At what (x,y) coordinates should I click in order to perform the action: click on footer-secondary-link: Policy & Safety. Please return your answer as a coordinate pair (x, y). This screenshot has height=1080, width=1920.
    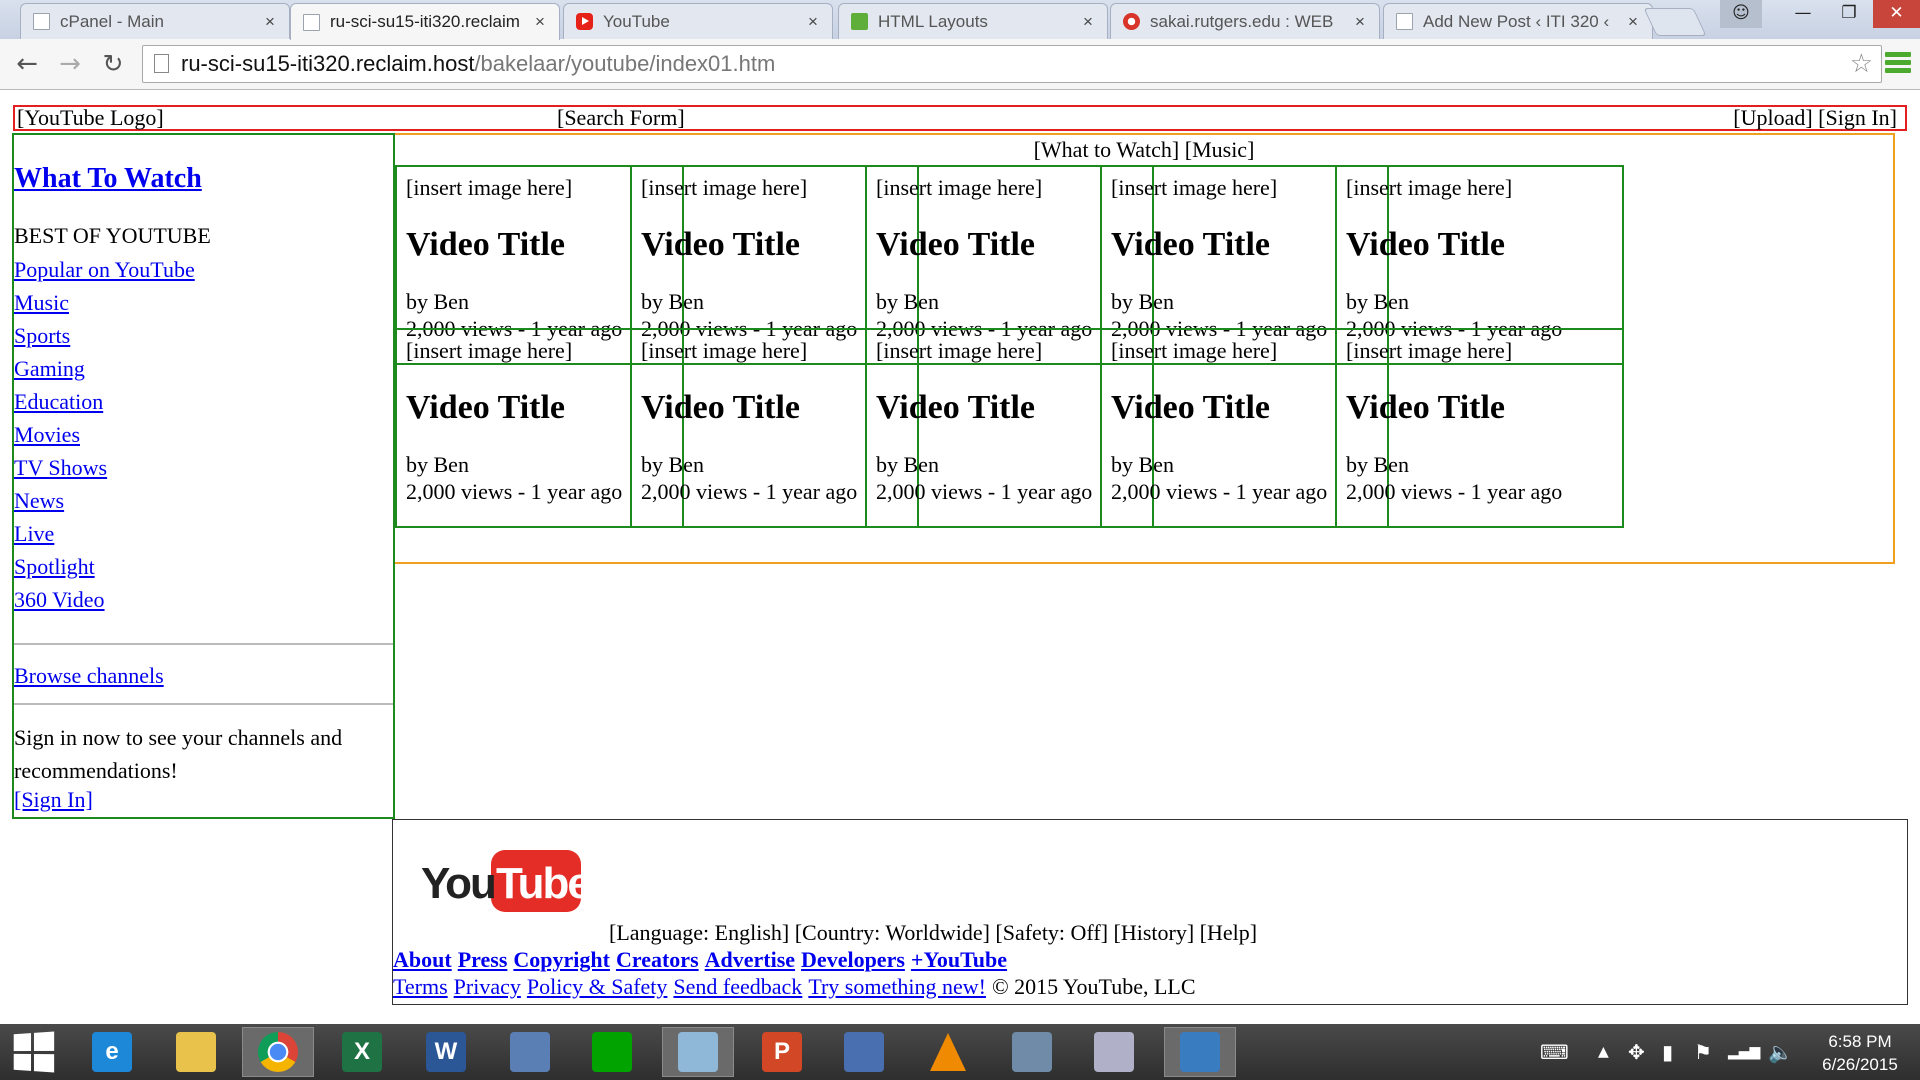
    Looking at the image, I should click on (597, 986).